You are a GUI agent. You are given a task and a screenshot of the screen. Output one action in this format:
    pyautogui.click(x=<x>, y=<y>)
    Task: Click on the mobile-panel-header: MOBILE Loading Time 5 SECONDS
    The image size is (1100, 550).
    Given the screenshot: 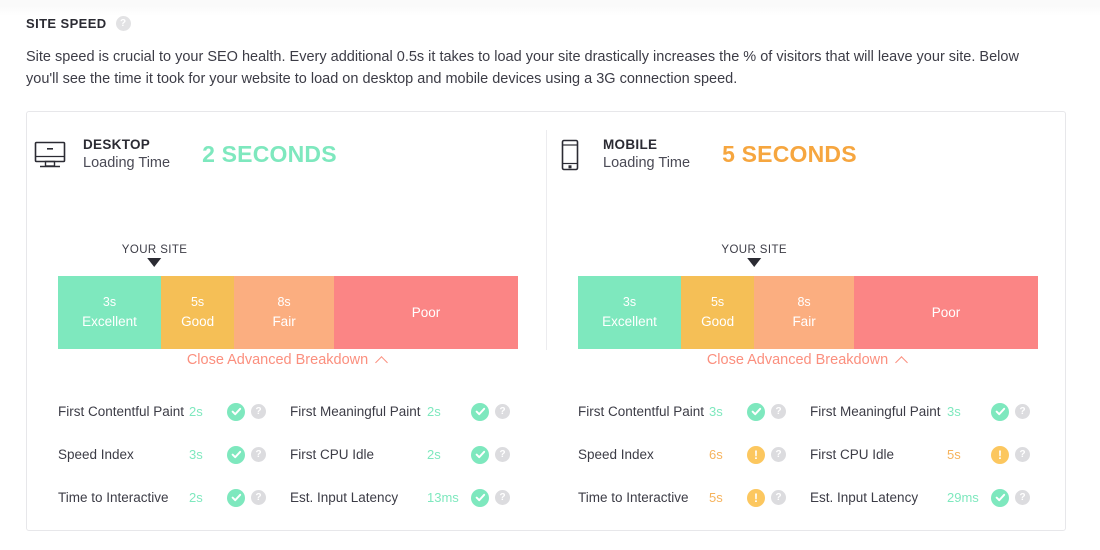 What is the action you would take?
    pyautogui.click(x=806, y=154)
    